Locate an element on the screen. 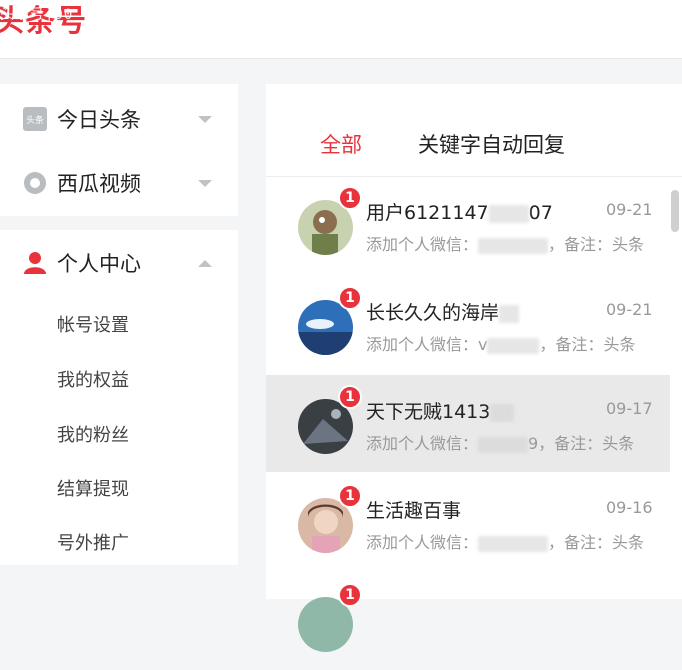 This screenshot has width=682, height=670. sidebar-subitem-my-rights: 我的权益 is located at coordinates (93, 379).